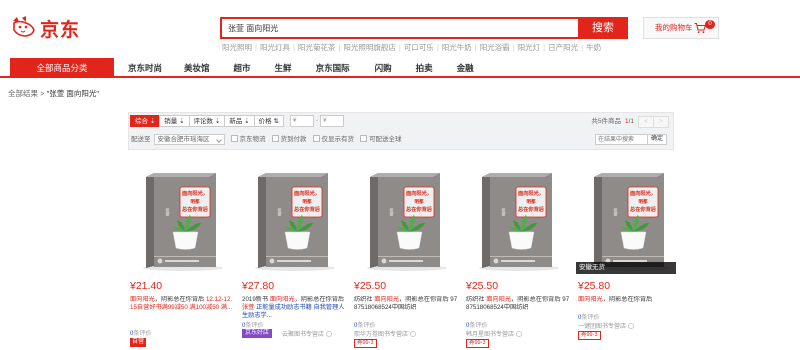  I want to click on breadcrumb-root: 全部结果, so click(23, 93).